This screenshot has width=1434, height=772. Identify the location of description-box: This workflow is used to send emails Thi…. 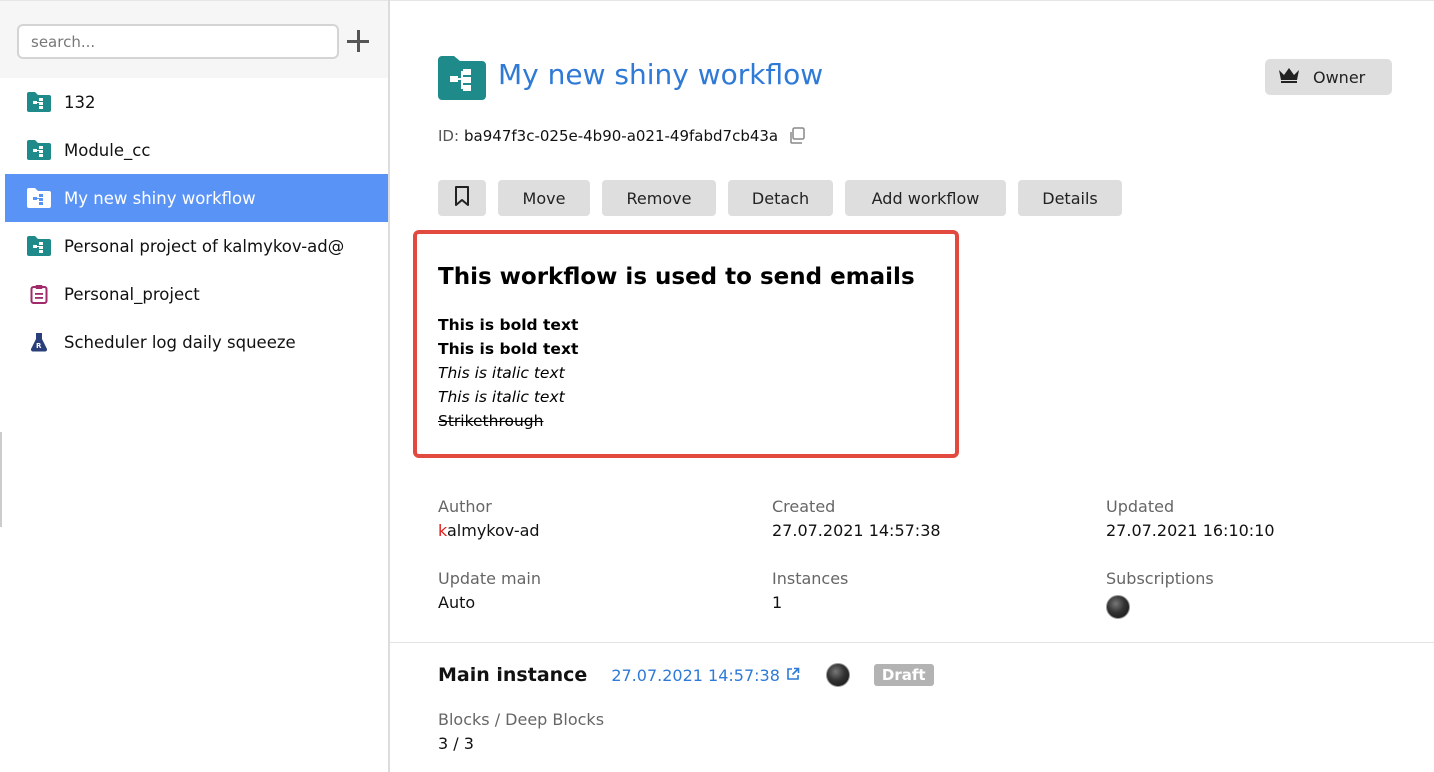
(686, 344).